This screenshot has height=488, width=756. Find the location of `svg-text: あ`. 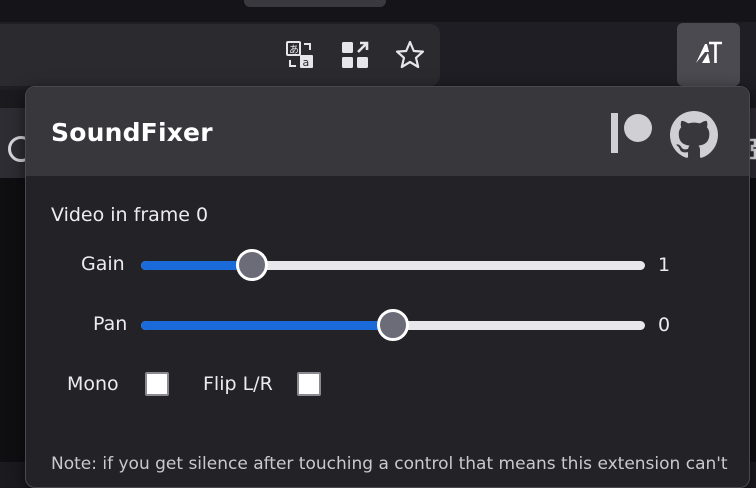

svg-text: あ is located at coordinates (294, 50).